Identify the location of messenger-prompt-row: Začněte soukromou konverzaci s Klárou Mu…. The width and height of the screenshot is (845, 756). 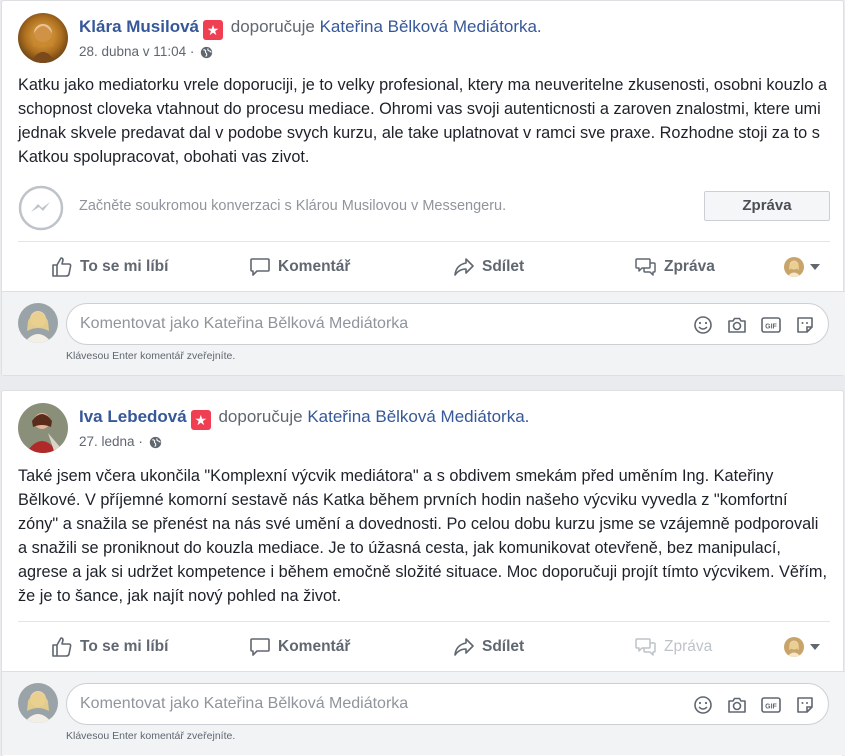
(424, 208).